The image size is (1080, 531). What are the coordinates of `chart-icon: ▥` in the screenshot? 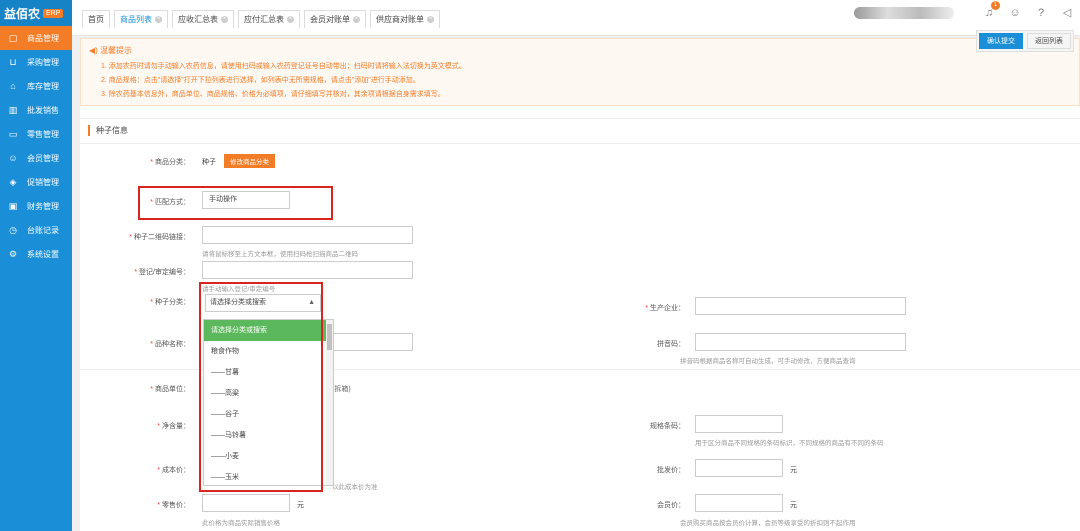 It's located at (13, 109).